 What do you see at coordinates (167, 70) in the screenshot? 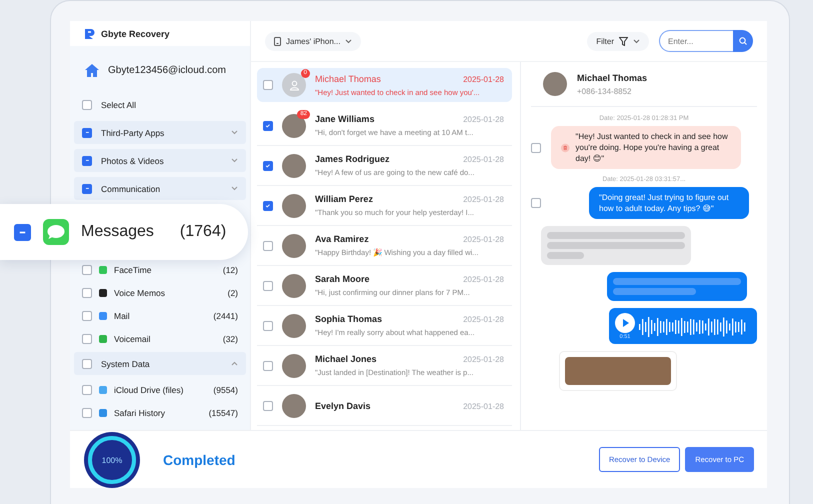
I see `account-email: Gbyte123456@icloud.com` at bounding box center [167, 70].